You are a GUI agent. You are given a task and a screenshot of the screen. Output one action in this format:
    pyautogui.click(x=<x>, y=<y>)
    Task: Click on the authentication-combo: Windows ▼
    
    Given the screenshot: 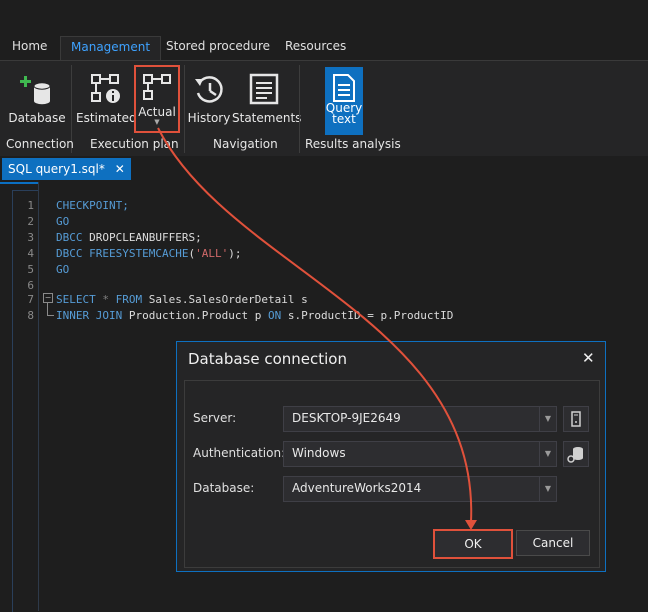 What is the action you would take?
    pyautogui.click(x=420, y=454)
    